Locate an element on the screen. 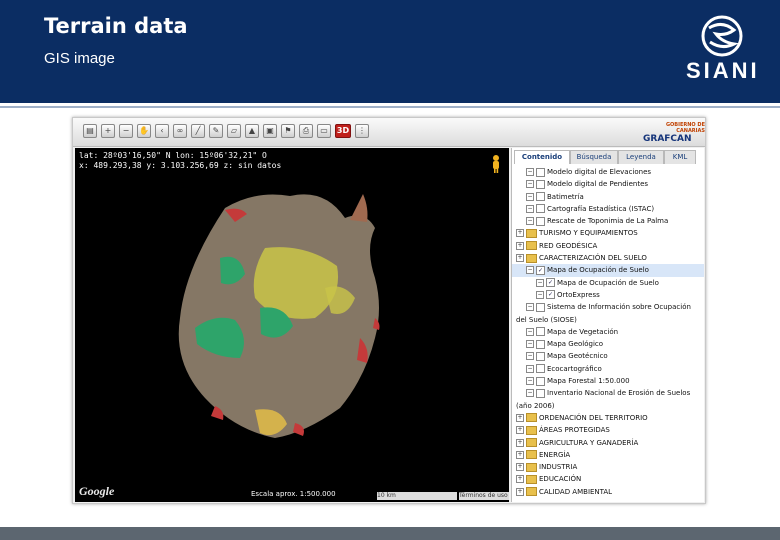 This screenshot has width=780, height=540. layers-tool-icon: ▤ is located at coordinates (90, 131).